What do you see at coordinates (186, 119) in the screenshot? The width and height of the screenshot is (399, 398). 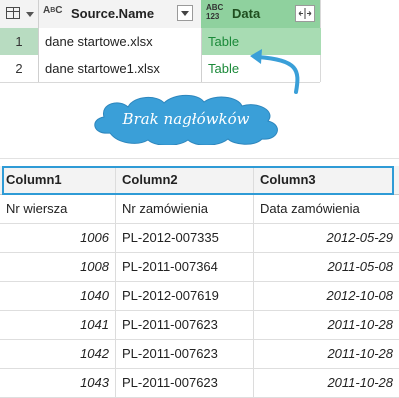 I see `callout-text: Brak nagłówków` at bounding box center [186, 119].